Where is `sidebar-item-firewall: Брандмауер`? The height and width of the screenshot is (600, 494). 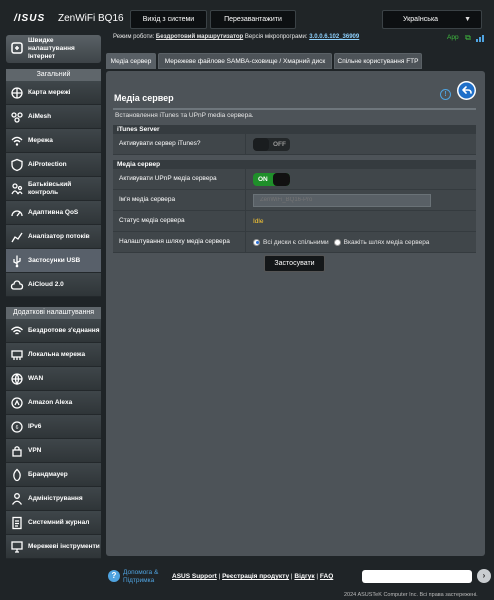
sidebar-item-firewall: Брандмауер is located at coordinates (53, 475).